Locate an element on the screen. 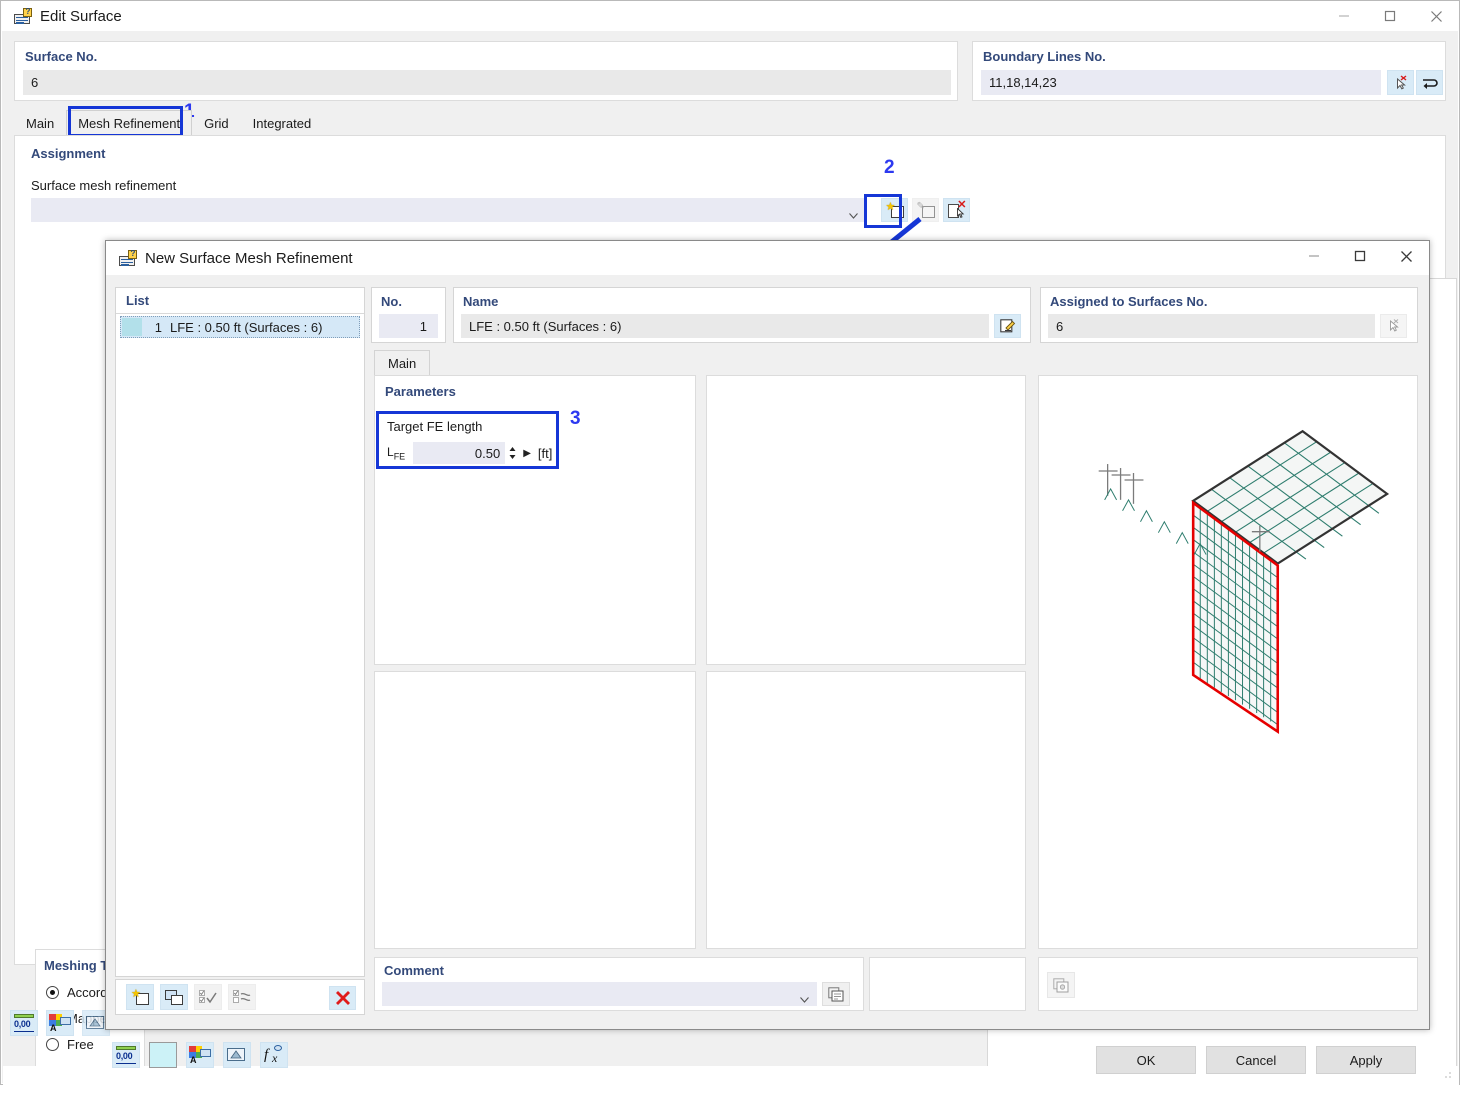 This screenshot has width=1460, height=1114. surface-no-group: Surface No. 6 is located at coordinates (486, 71).